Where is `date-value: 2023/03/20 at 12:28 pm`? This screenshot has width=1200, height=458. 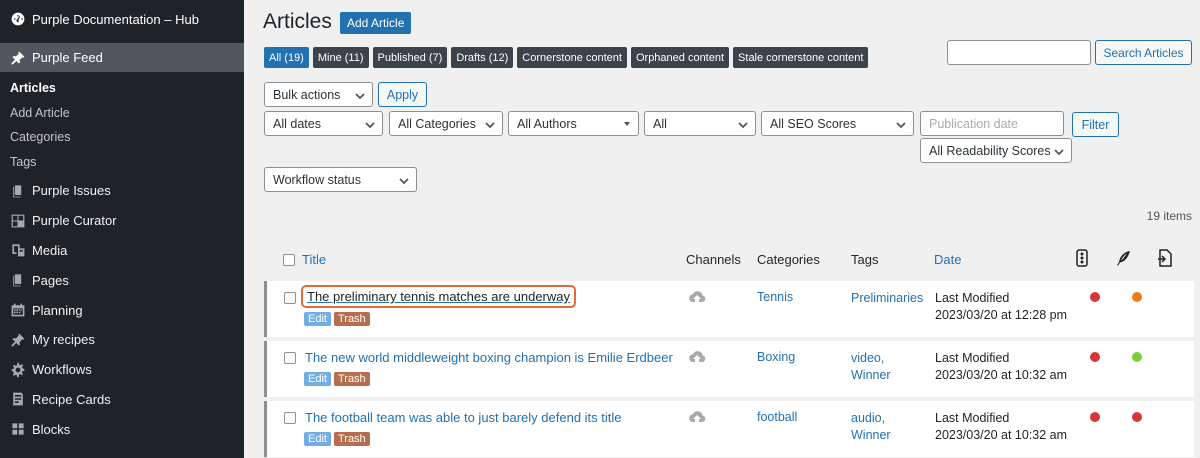
date-value: 2023/03/20 at 12:28 pm is located at coordinates (1001, 315).